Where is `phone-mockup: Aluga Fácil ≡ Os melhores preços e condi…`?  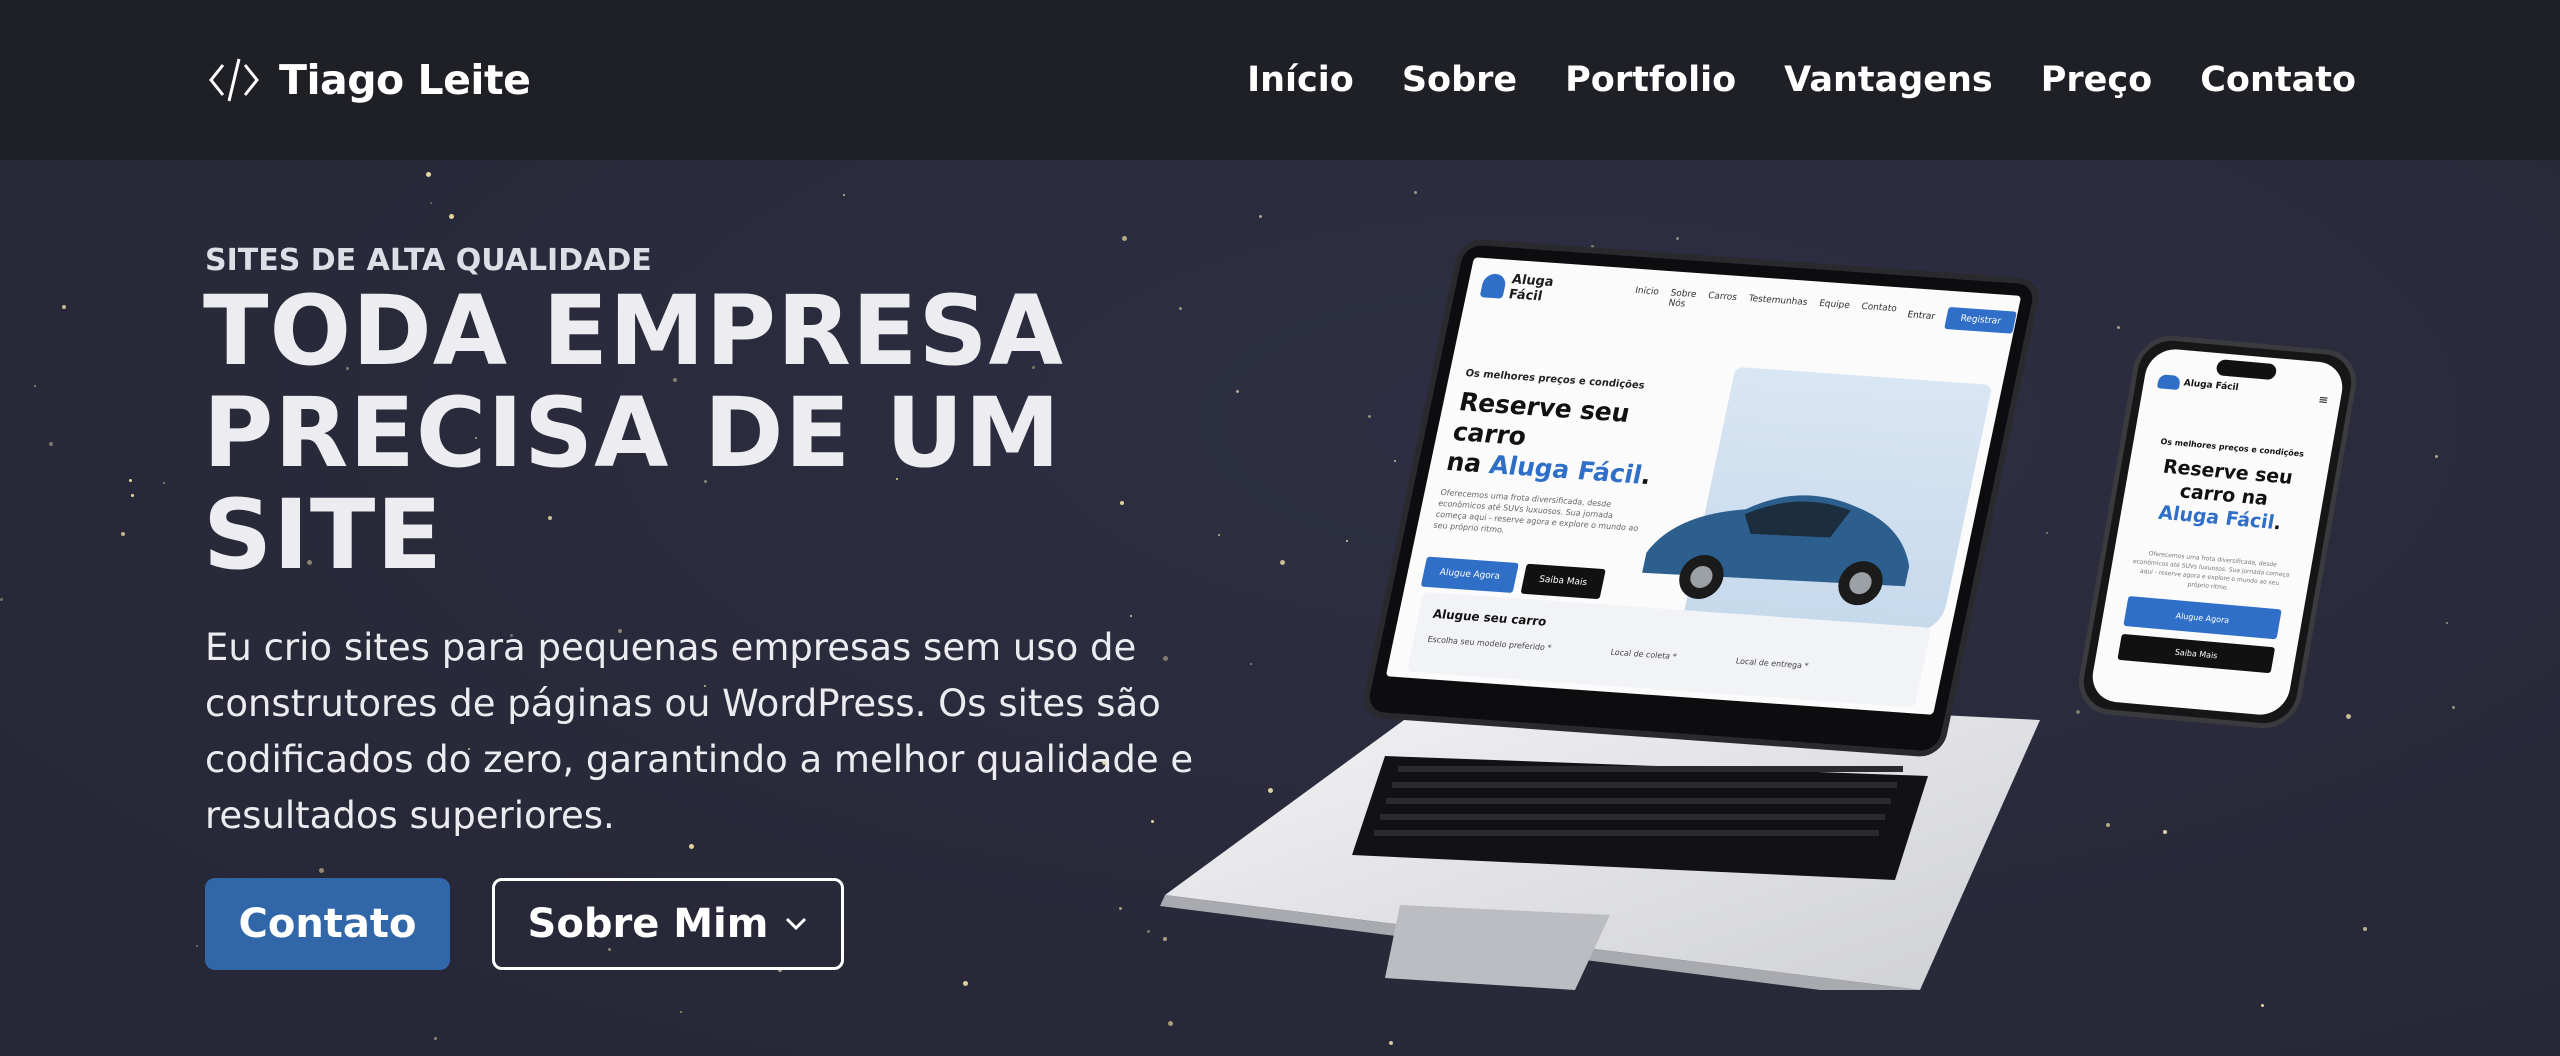
phone-mockup: Aluga Fácil ≡ Os melhores preços e condi… is located at coordinates (2217, 532).